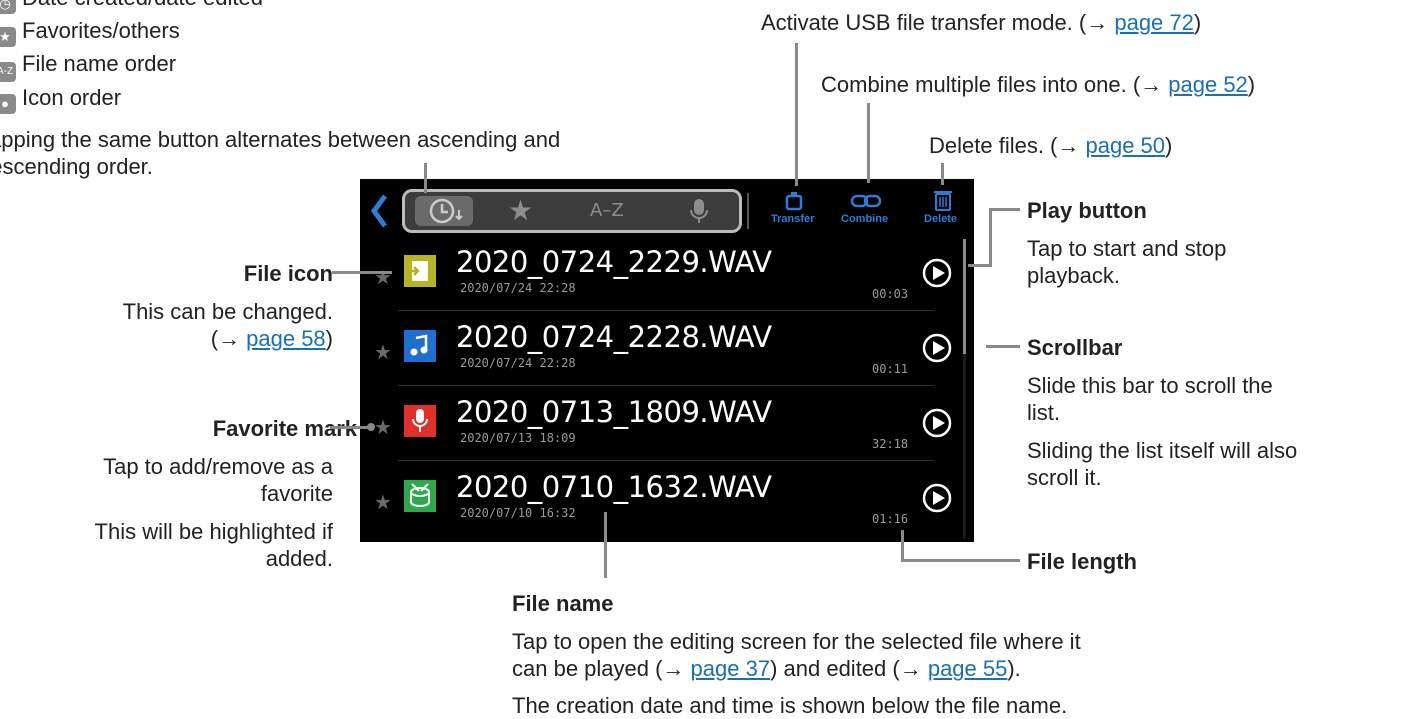 This screenshot has width=1405, height=719. Describe the element at coordinates (1208, 84) in the screenshot. I see `combine-page-link: page 52` at that location.